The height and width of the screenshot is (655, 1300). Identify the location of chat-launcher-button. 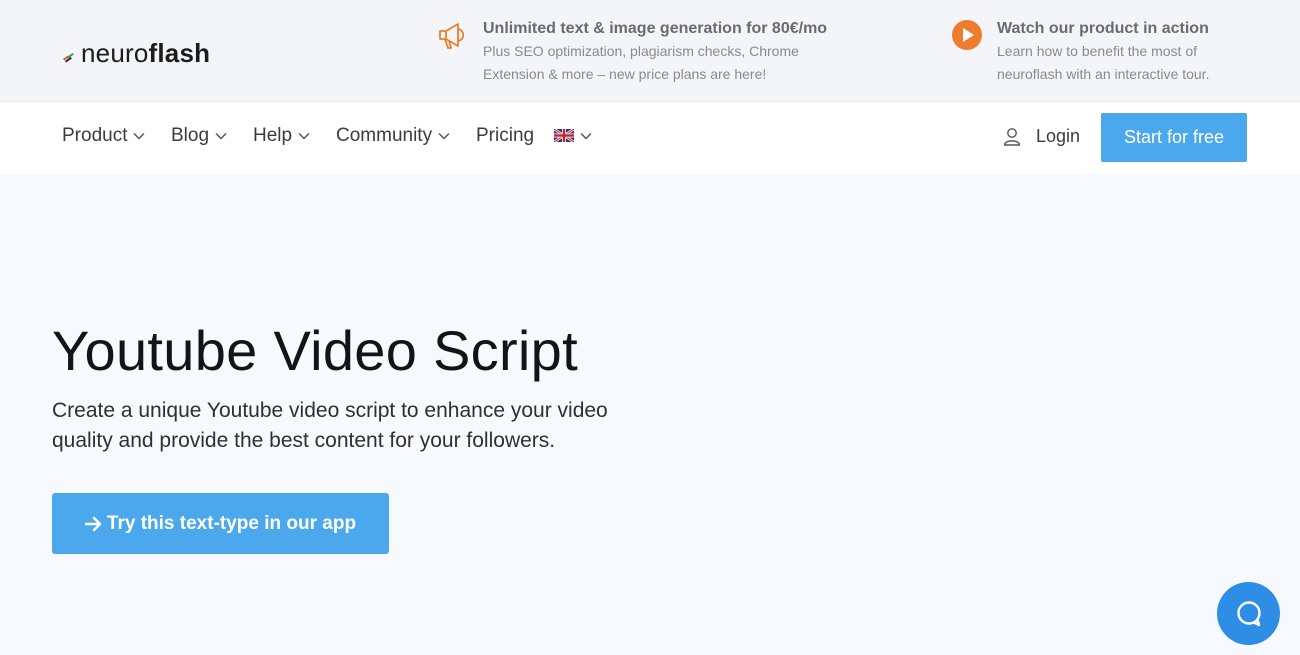
(1248, 613).